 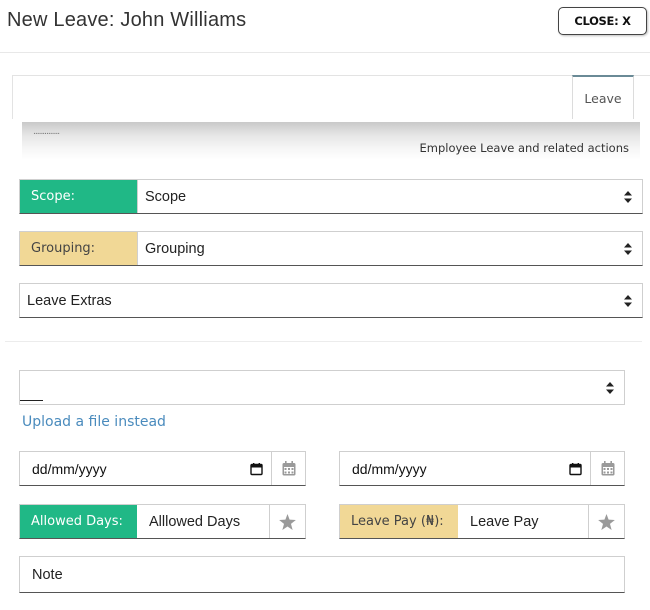 What do you see at coordinates (127, 20) in the screenshot?
I see `page-title: New Leave: John Williams` at bounding box center [127, 20].